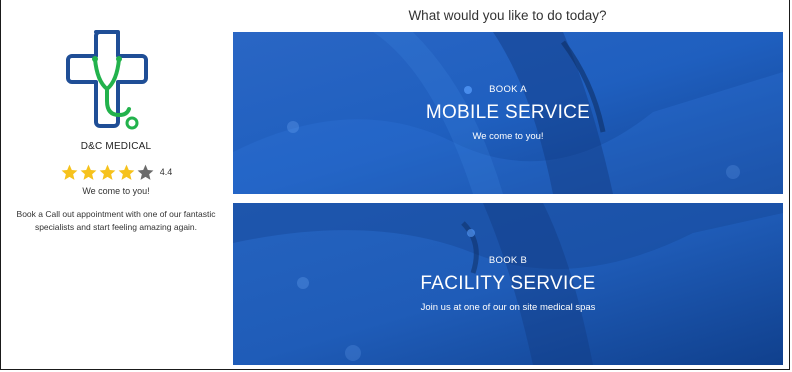  I want to click on star-empty-icon, so click(145, 172).